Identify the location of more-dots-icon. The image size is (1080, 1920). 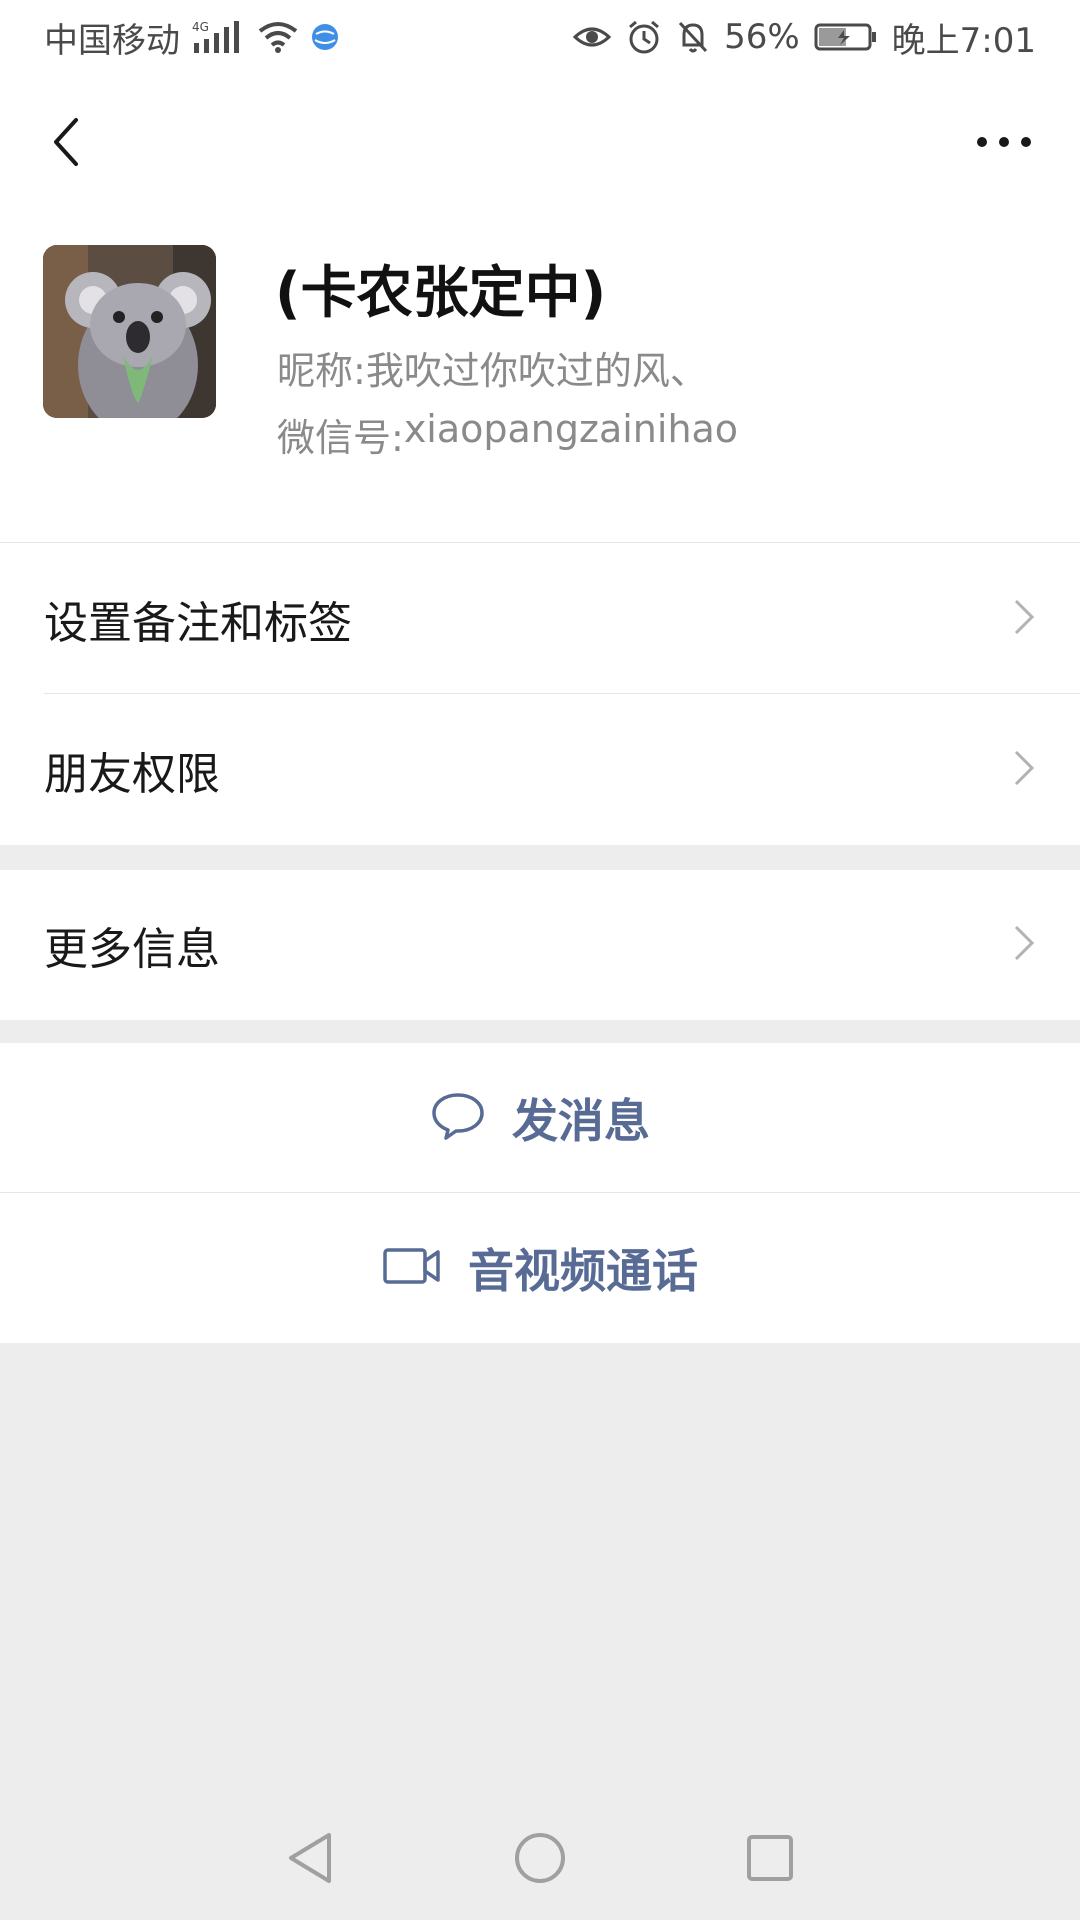
(1004, 144).